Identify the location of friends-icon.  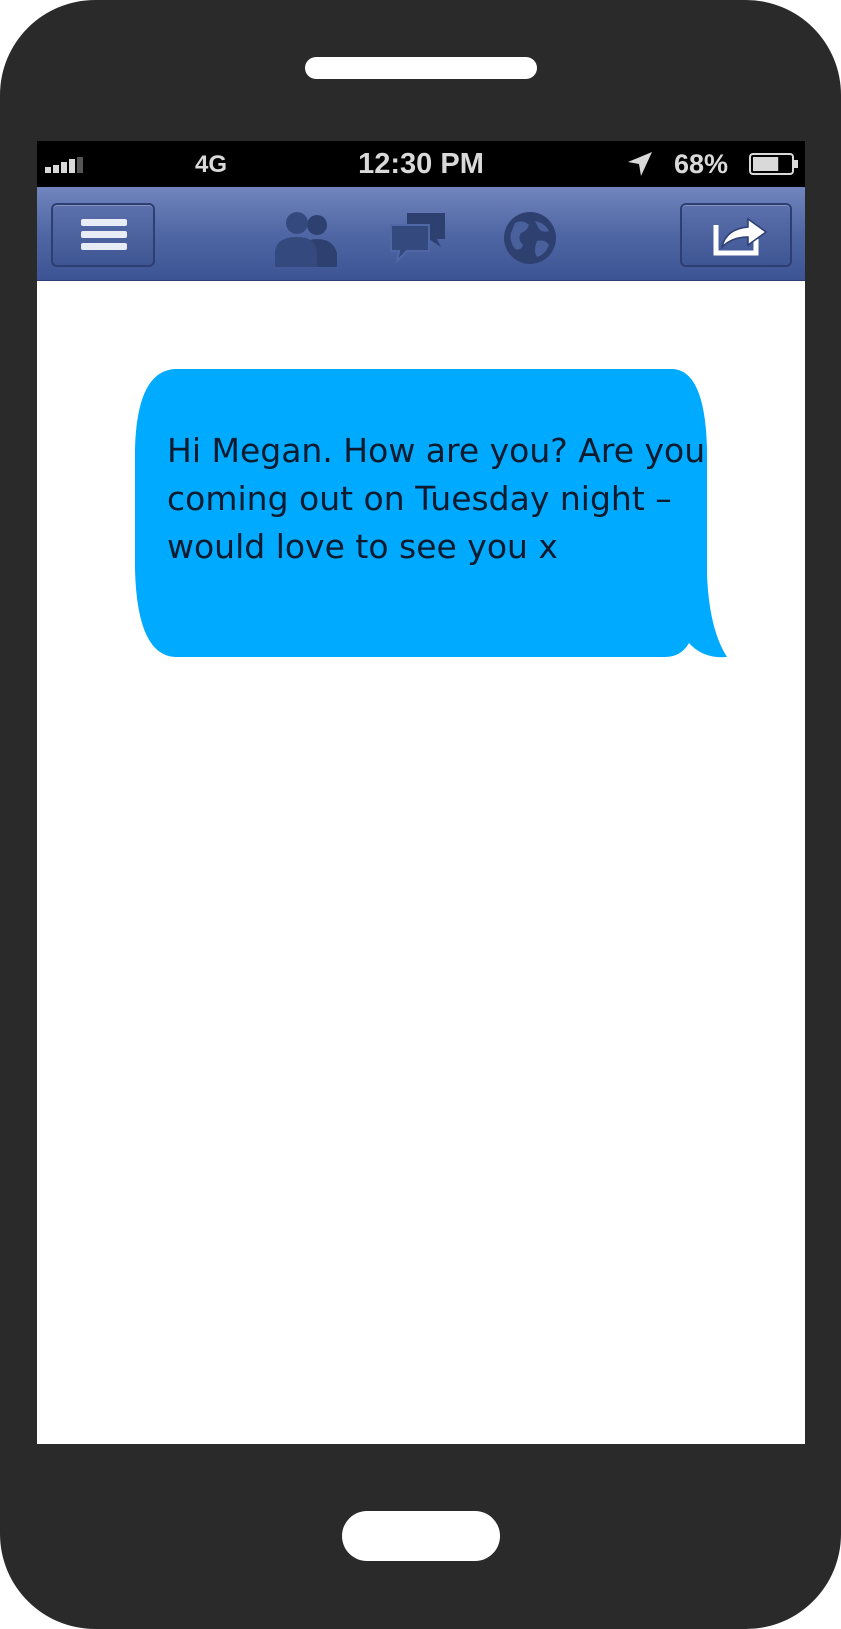
(307, 239).